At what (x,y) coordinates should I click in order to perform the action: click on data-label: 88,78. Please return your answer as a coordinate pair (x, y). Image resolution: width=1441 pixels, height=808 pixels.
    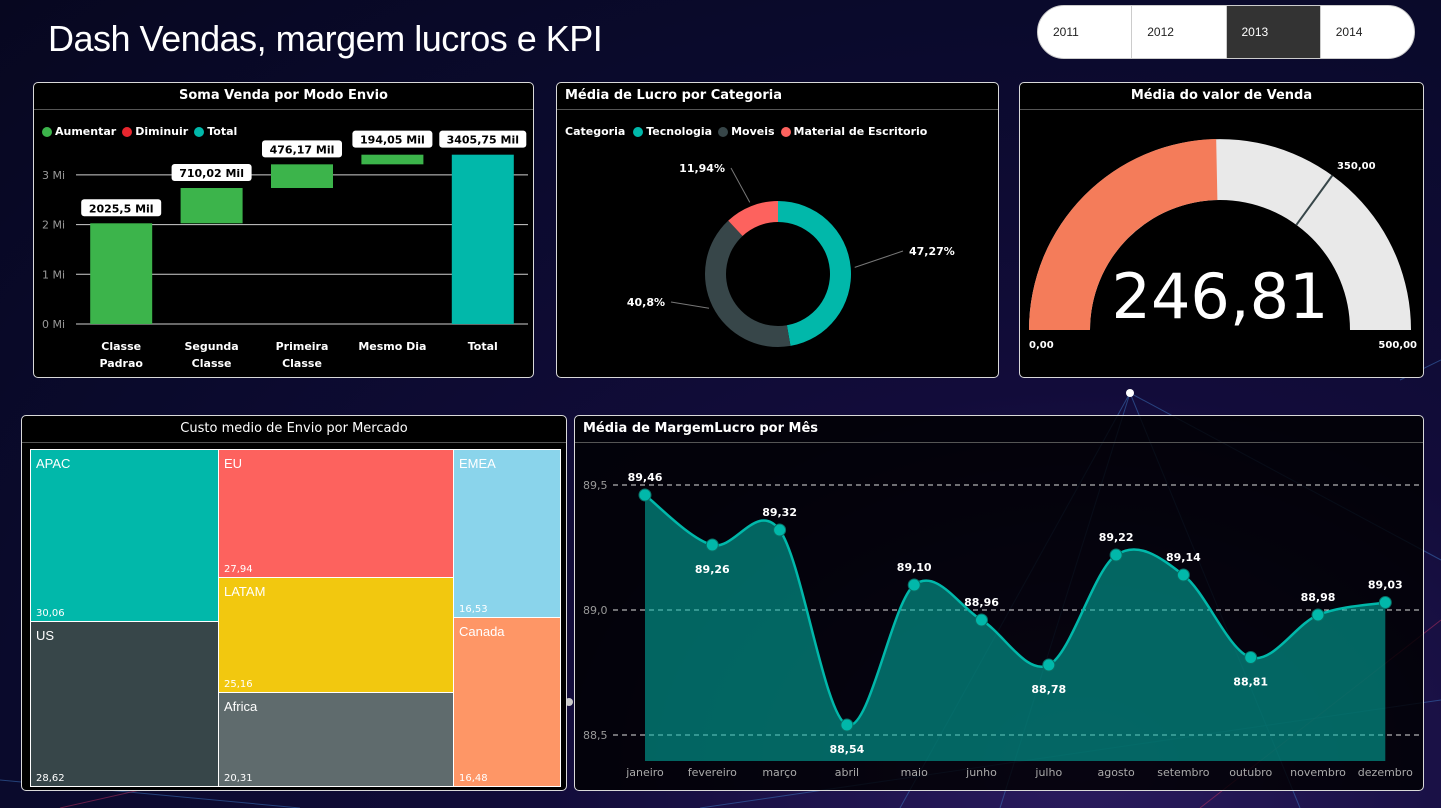
    Looking at the image, I should click on (1048, 689).